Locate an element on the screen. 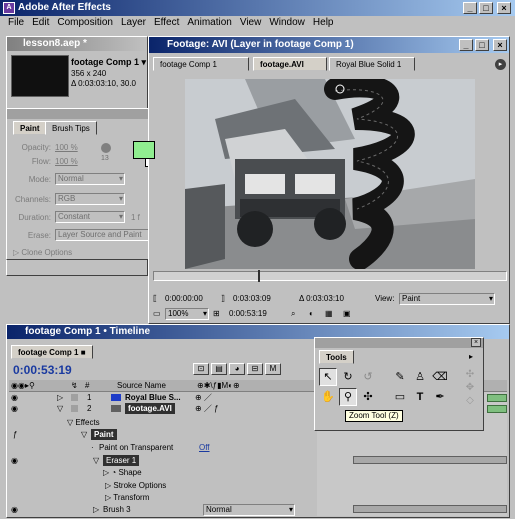 Image resolution: width=515 pixels, height=519 pixels. layer-name-selected: footage.AVI is located at coordinates (150, 408).